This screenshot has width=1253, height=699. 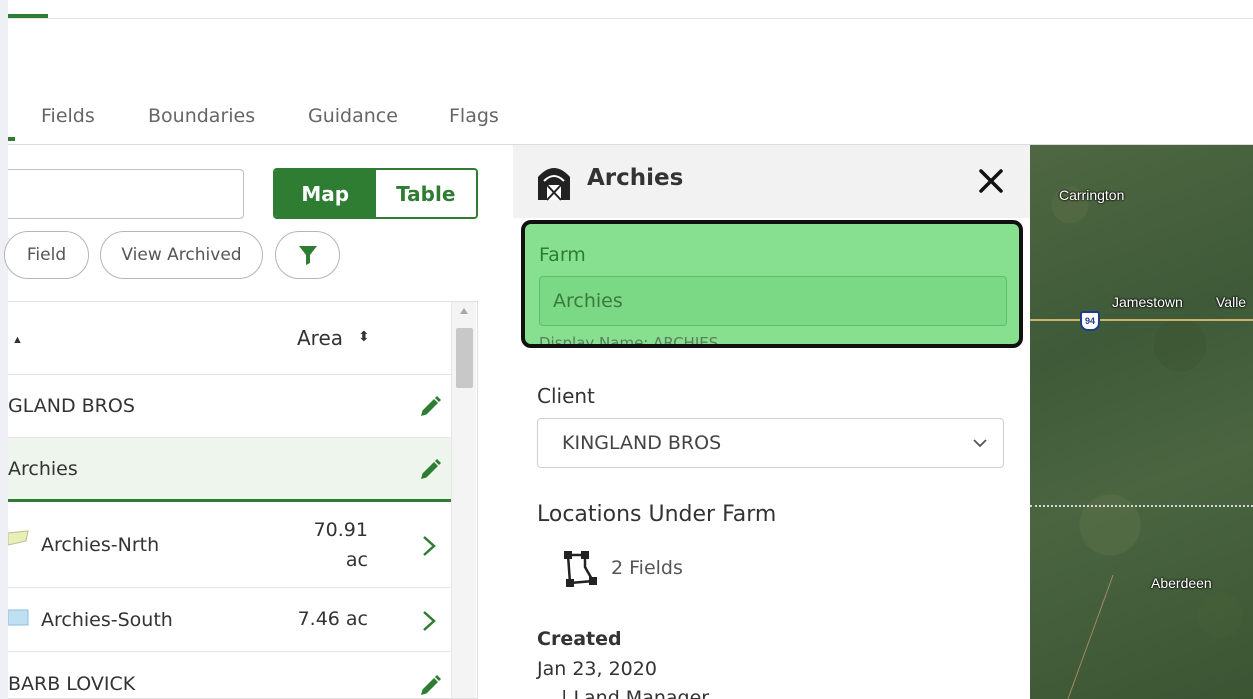 I want to click on map-label-aberdeen: Aberdeen, so click(x=1181, y=583).